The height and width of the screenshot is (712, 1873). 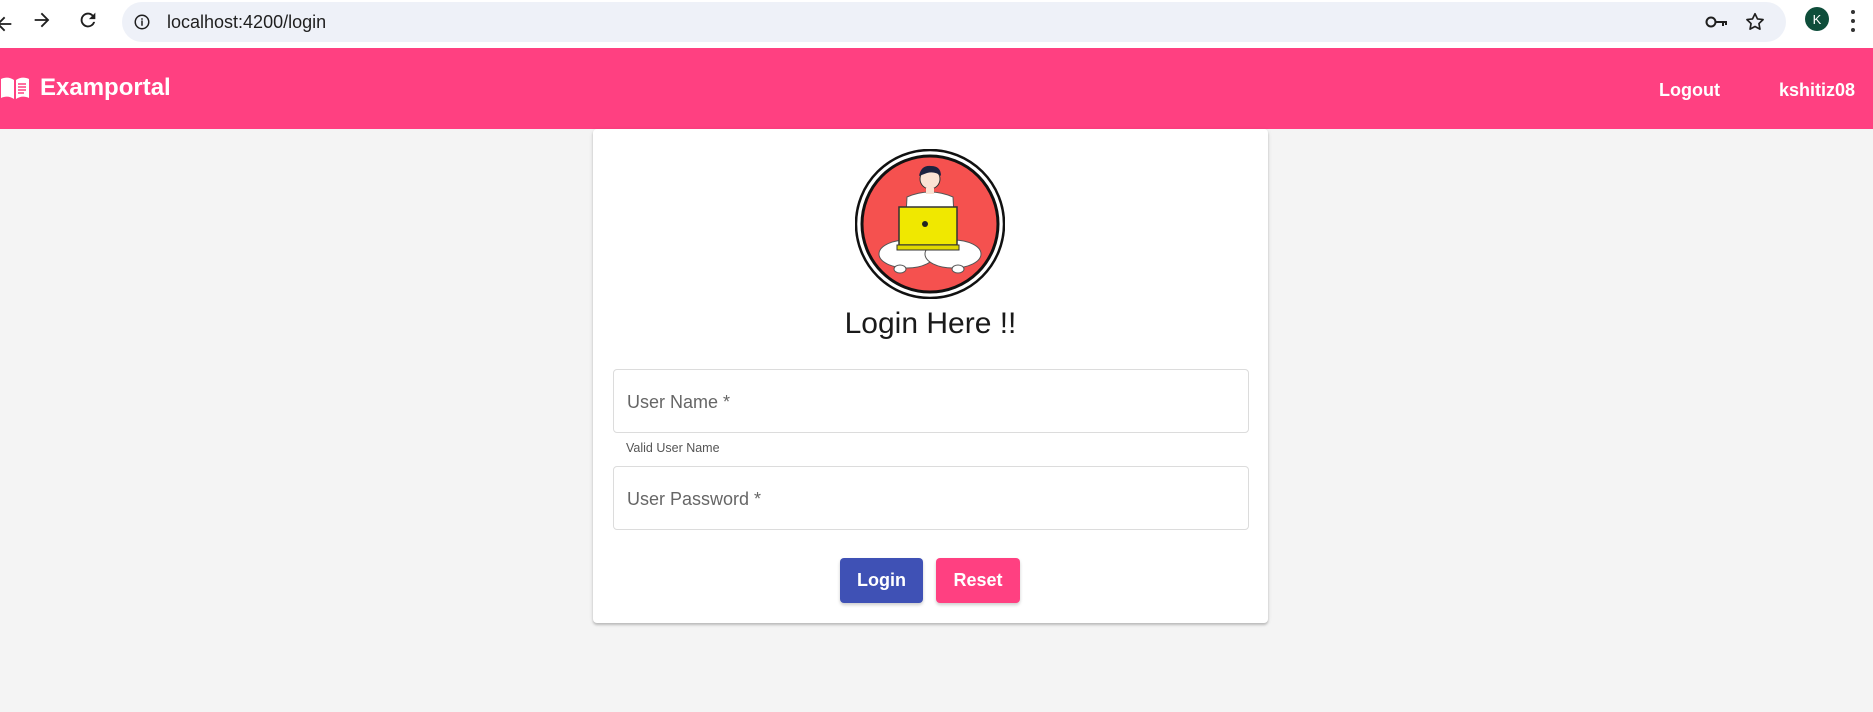 I want to click on password-field: User Password *, so click(x=931, y=498).